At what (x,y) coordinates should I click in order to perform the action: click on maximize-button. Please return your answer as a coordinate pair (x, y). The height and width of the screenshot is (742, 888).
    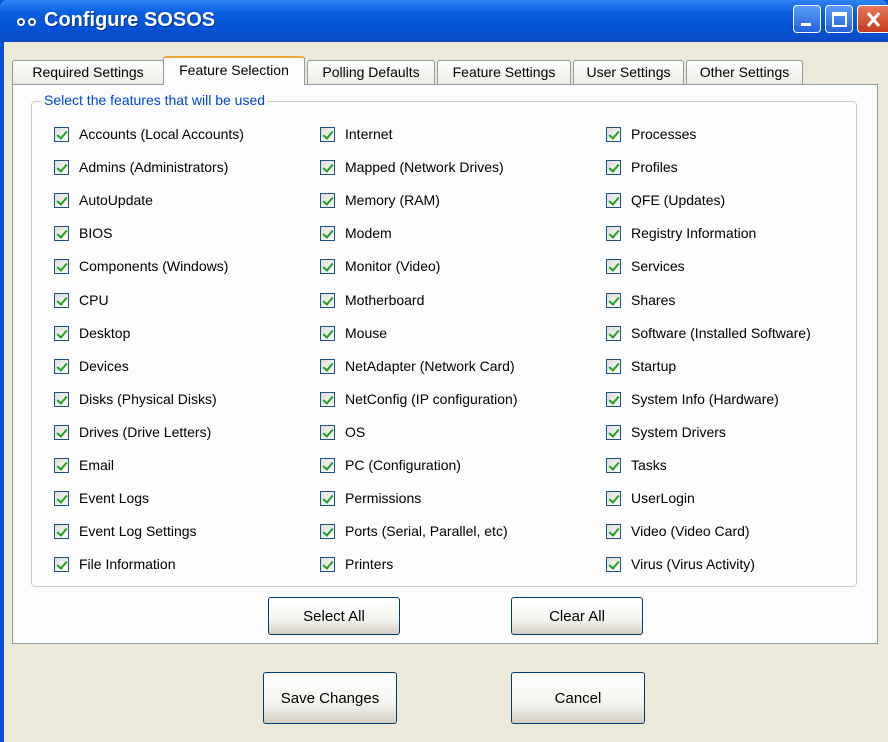
    Looking at the image, I should click on (839, 19).